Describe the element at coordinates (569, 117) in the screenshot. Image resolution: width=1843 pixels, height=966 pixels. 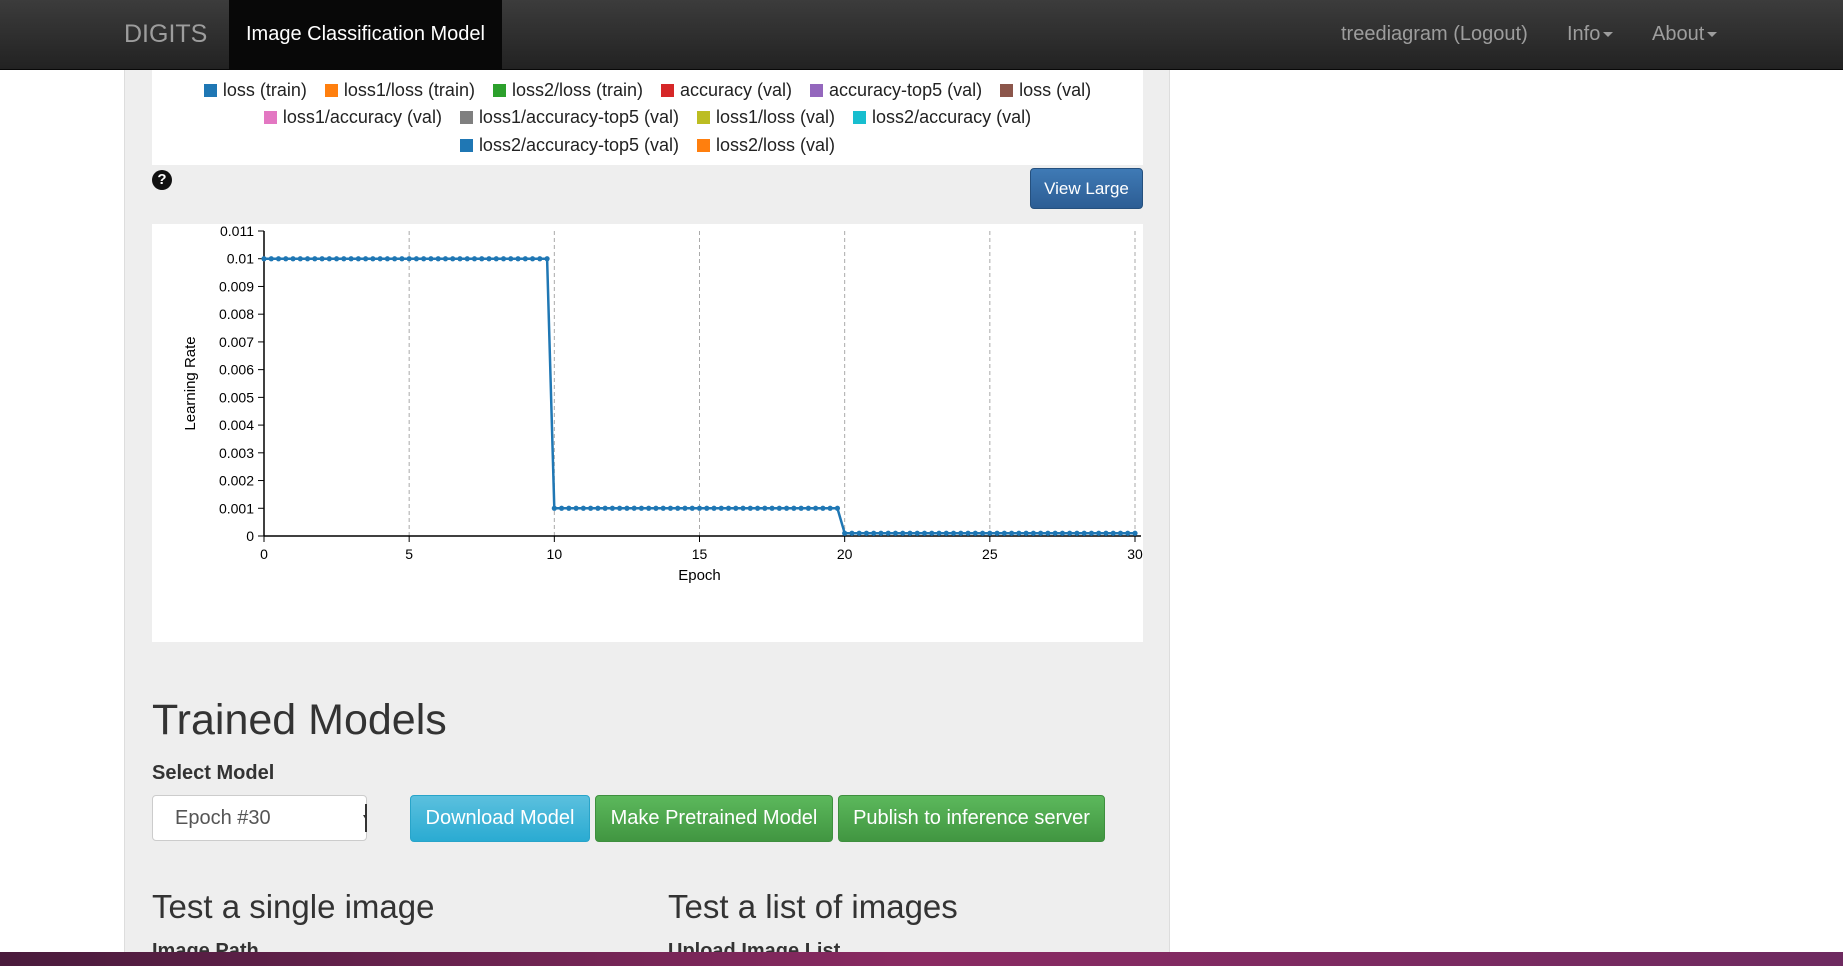
I see `legend-item: loss1/accuracy-top5 (val)` at that location.